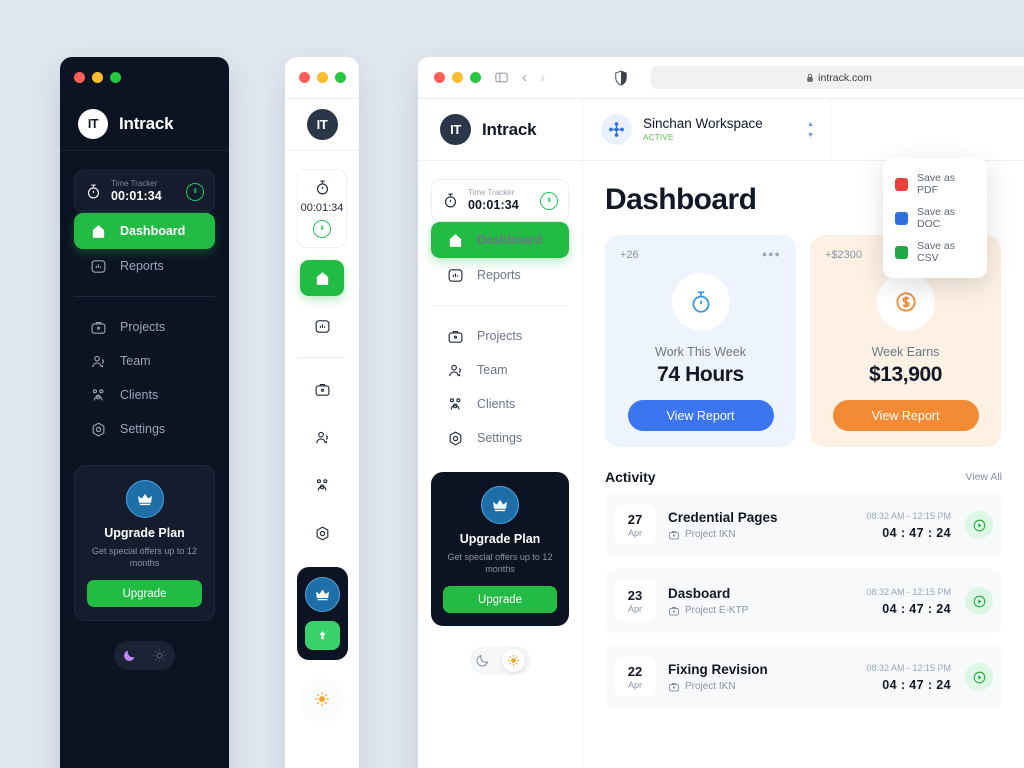 This screenshot has height=768, width=1024. Describe the element at coordinates (500, 275) in the screenshot. I see `sidebar-item-reports-browser: Reports` at that location.